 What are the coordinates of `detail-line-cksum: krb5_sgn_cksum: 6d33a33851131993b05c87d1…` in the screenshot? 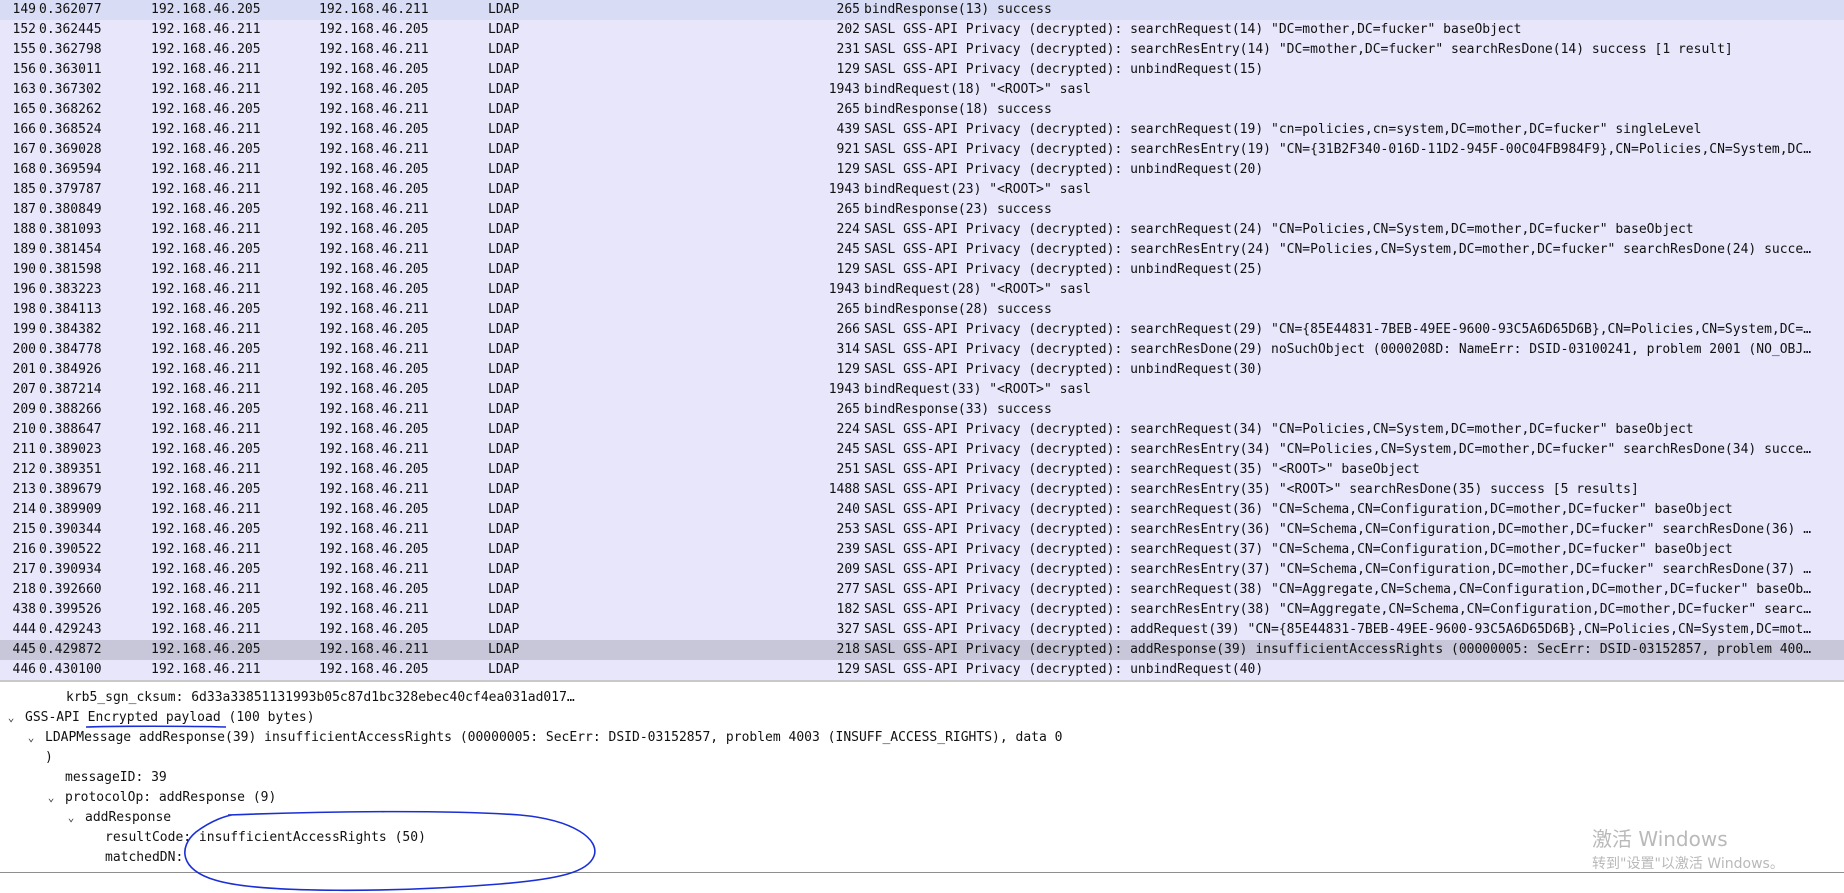 It's located at (320, 698).